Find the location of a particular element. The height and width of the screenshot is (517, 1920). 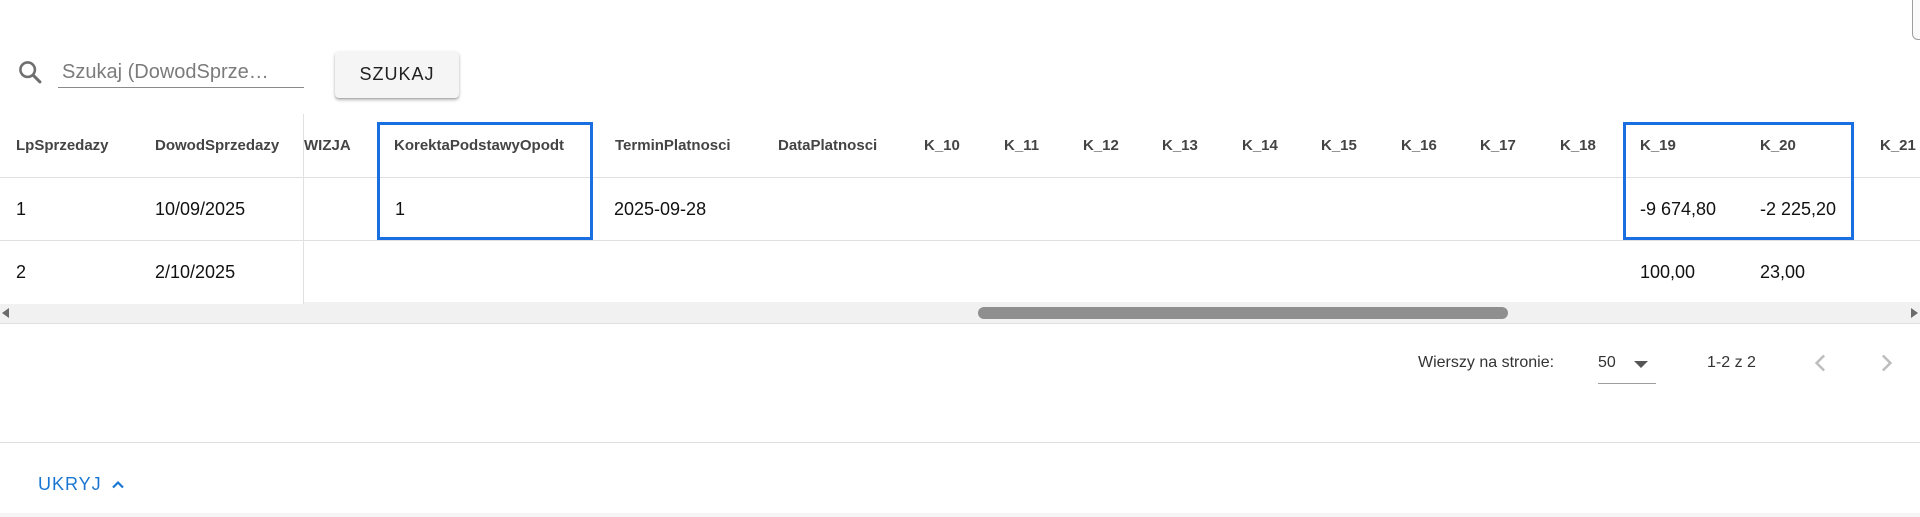

rows-per-page-value: 50 is located at coordinates (1607, 362).